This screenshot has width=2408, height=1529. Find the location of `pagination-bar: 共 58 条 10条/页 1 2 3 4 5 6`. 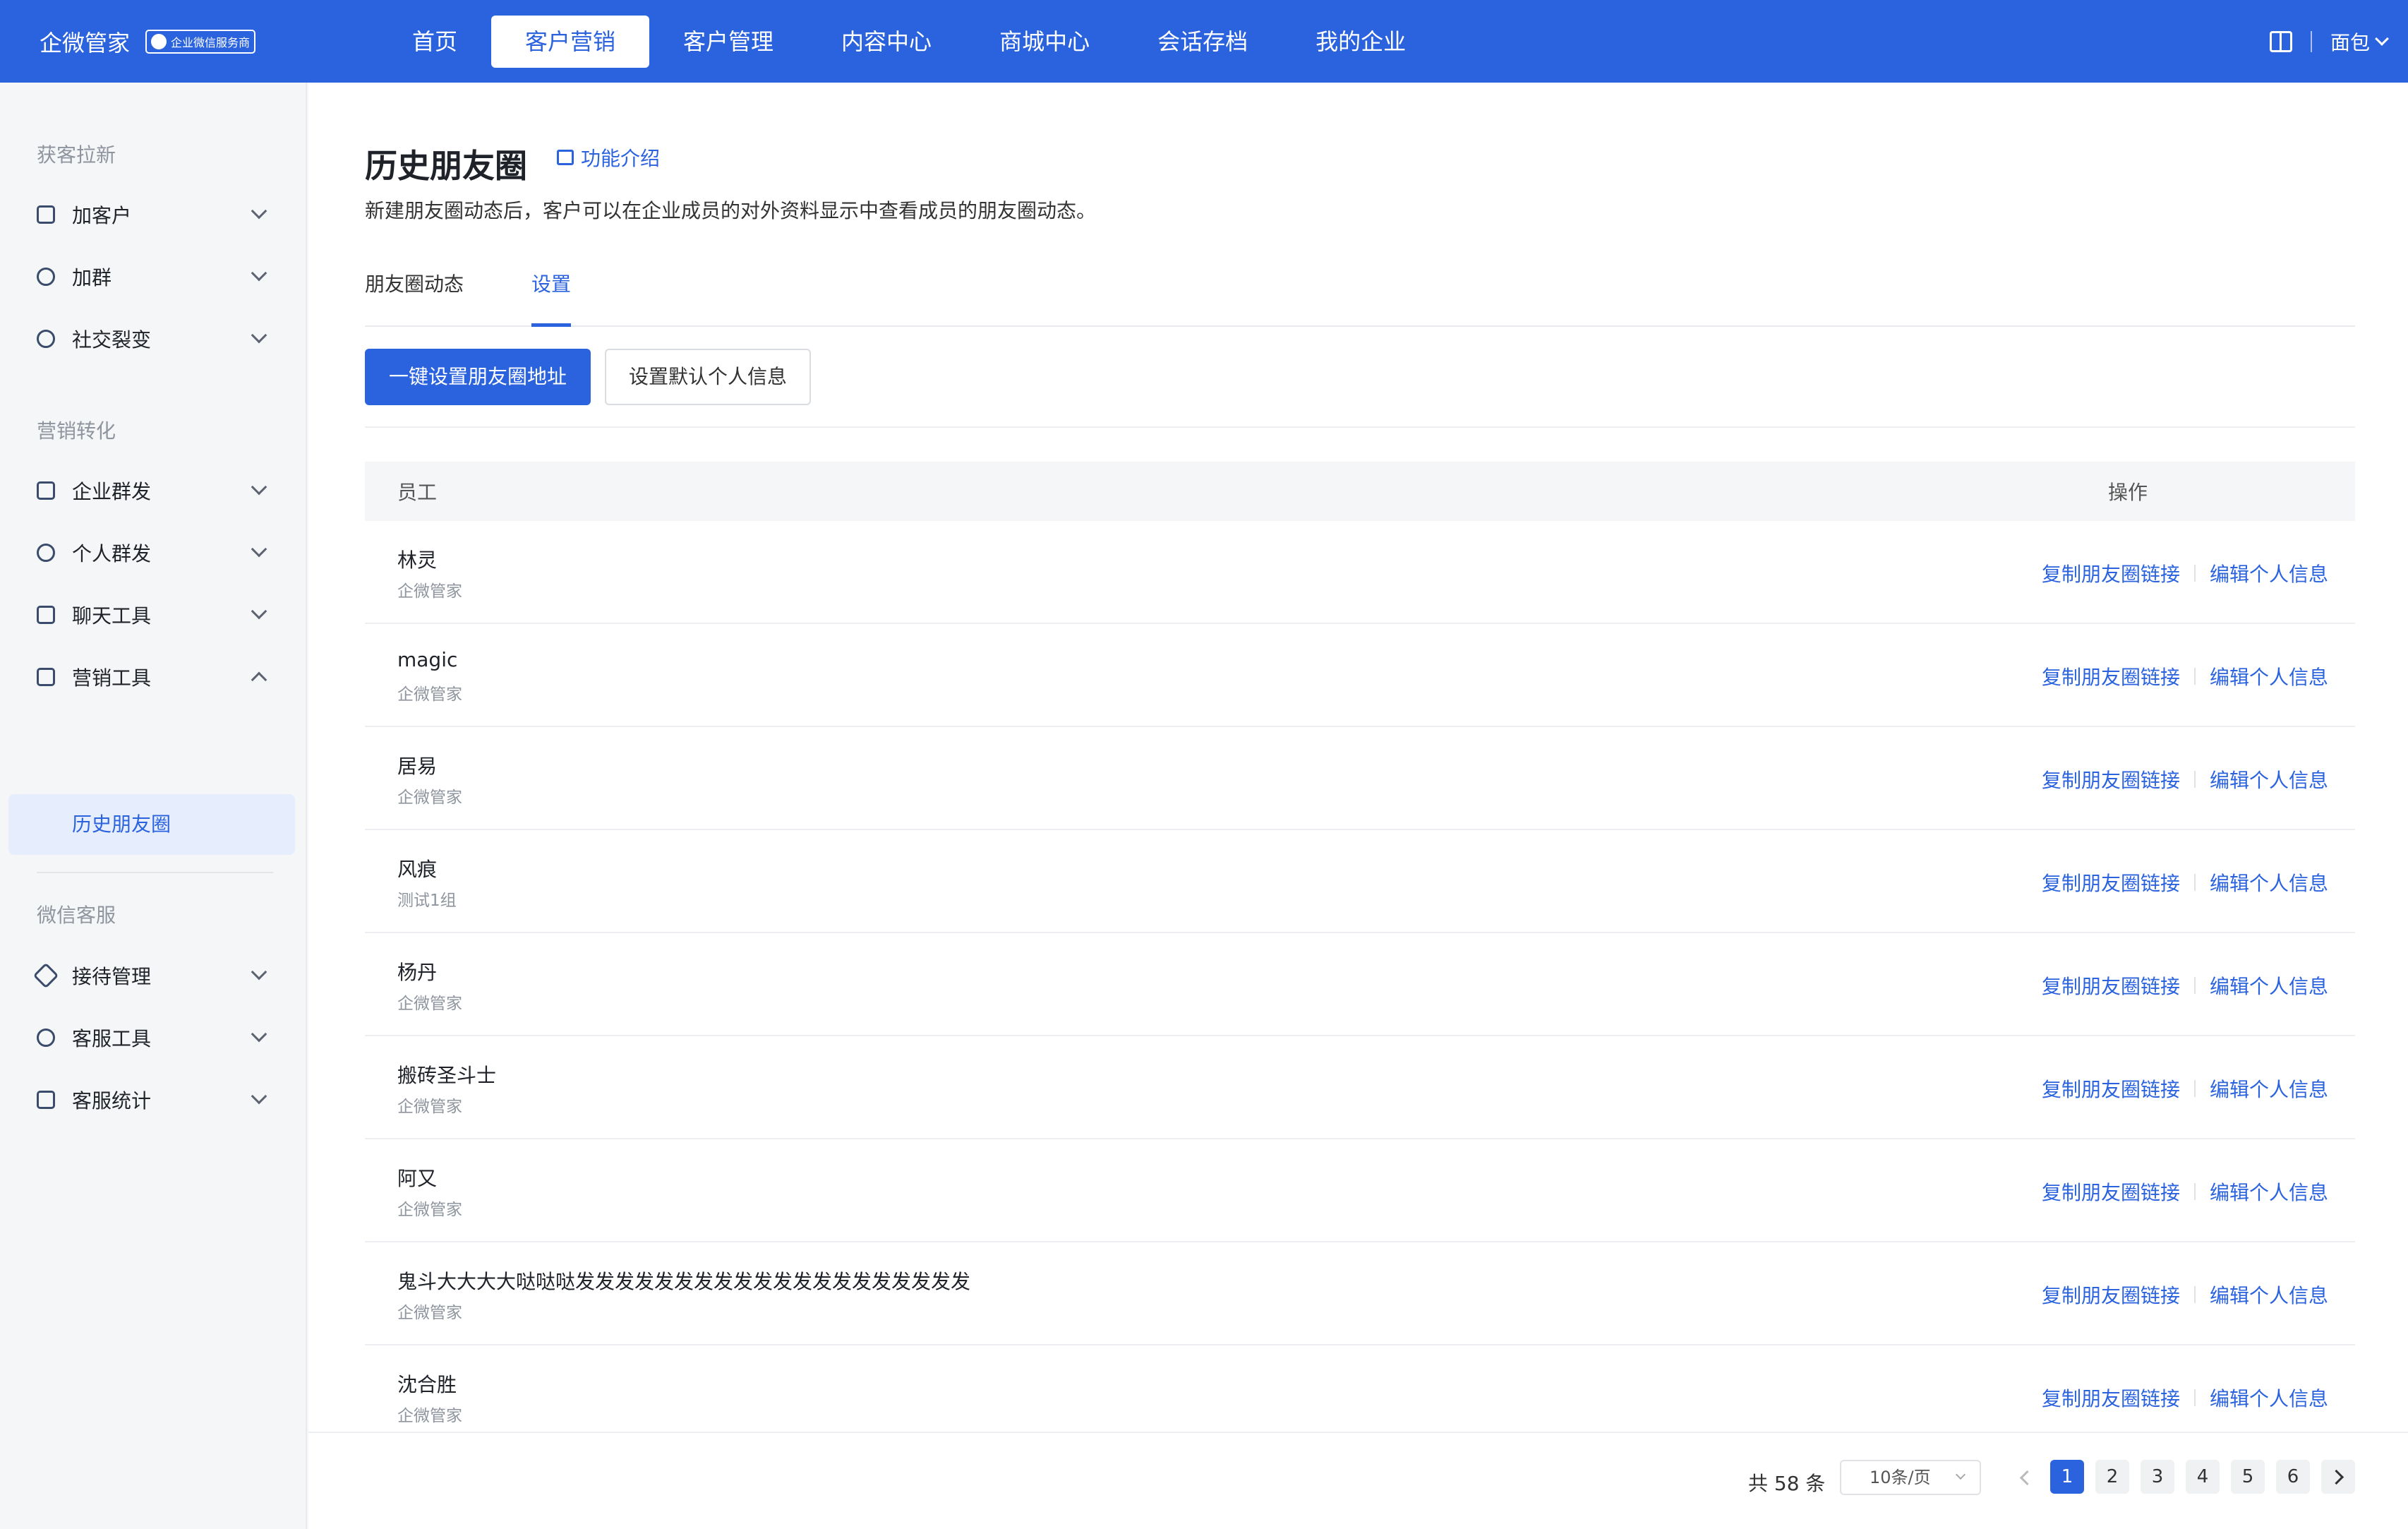

pagination-bar: 共 58 条 10条/页 1 2 3 4 5 6 is located at coordinates (1358, 1481).